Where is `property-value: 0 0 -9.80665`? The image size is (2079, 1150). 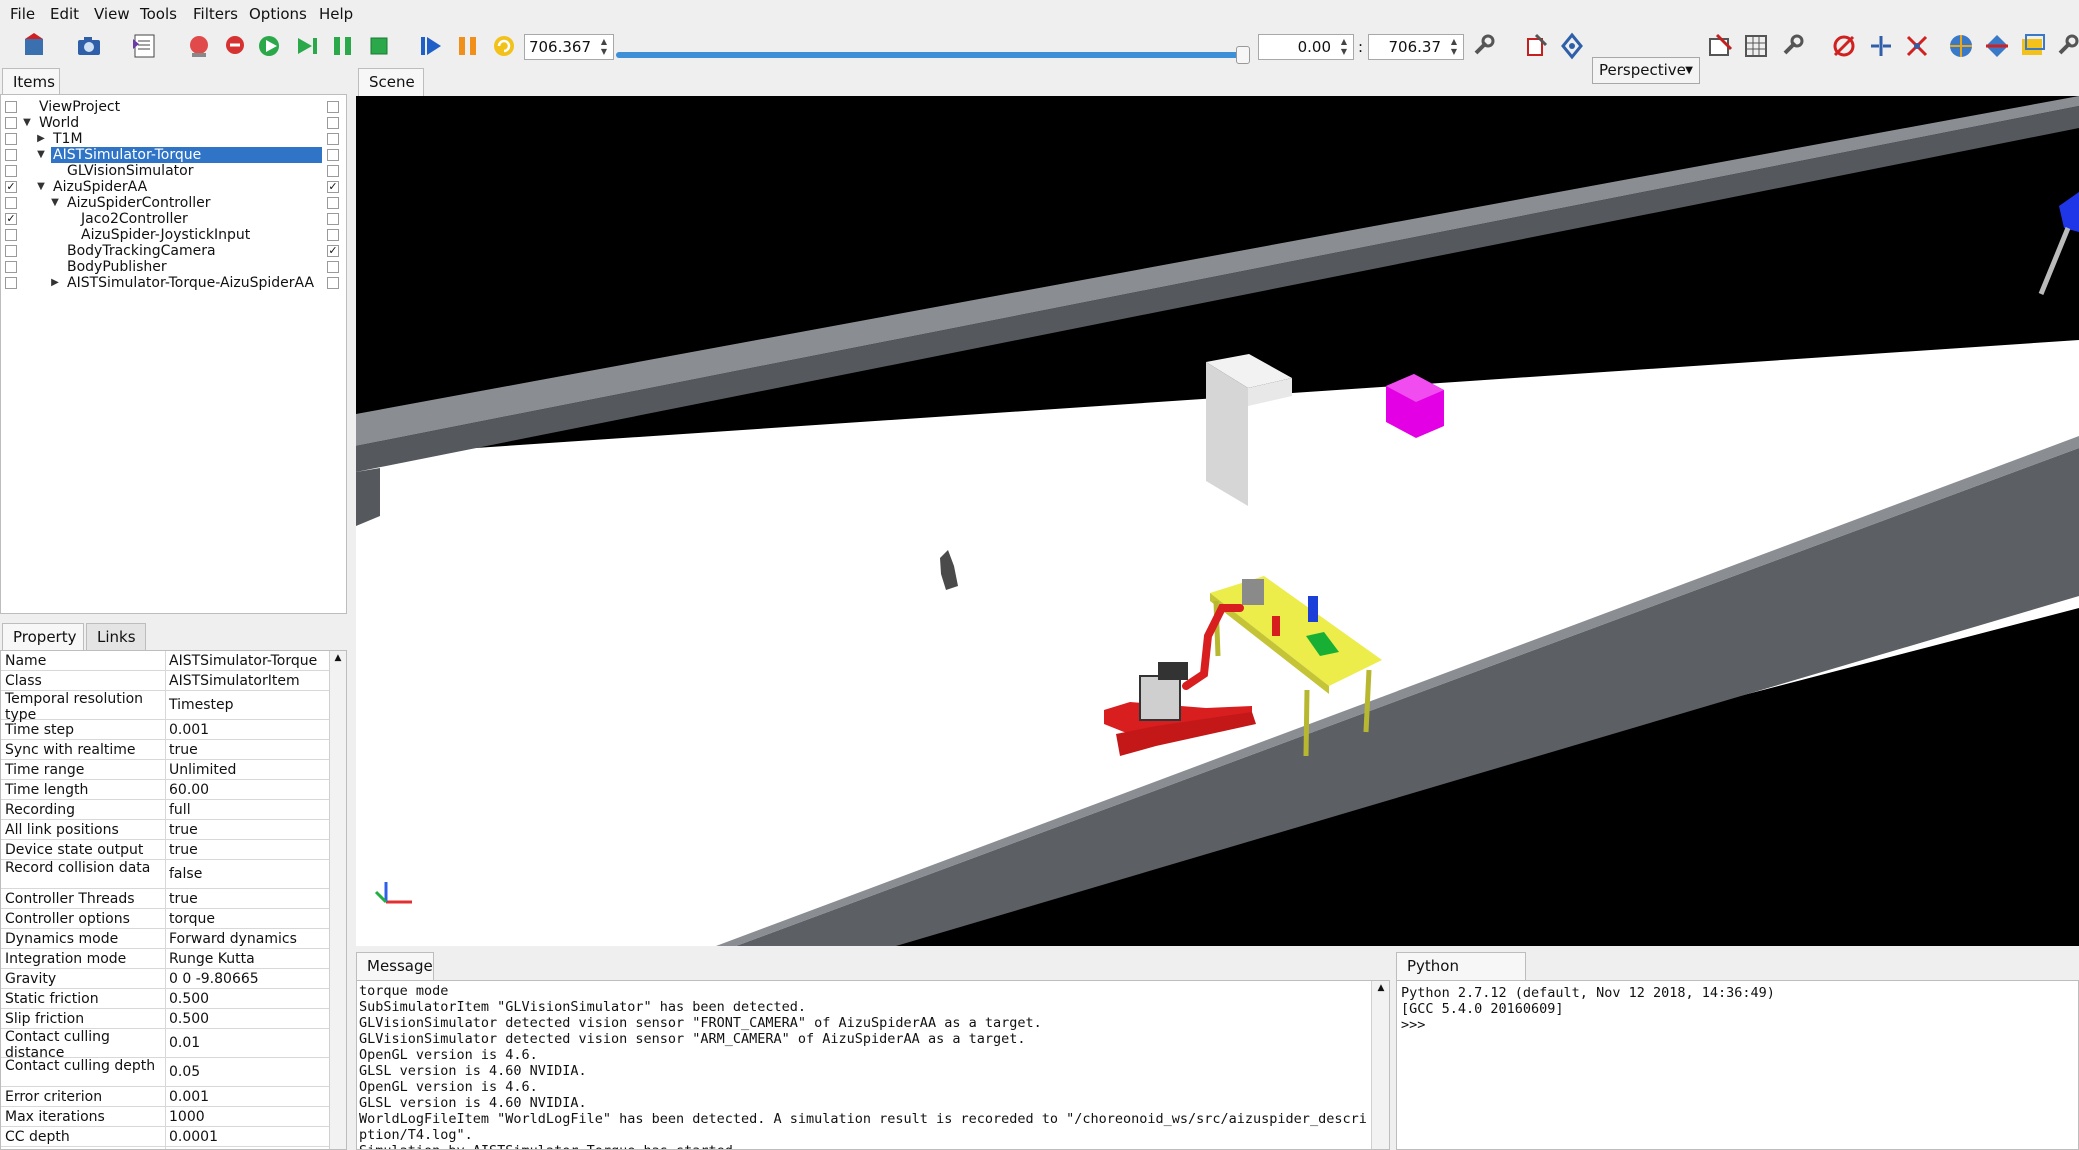 property-value: 0 0 -9.80665 is located at coordinates (214, 979).